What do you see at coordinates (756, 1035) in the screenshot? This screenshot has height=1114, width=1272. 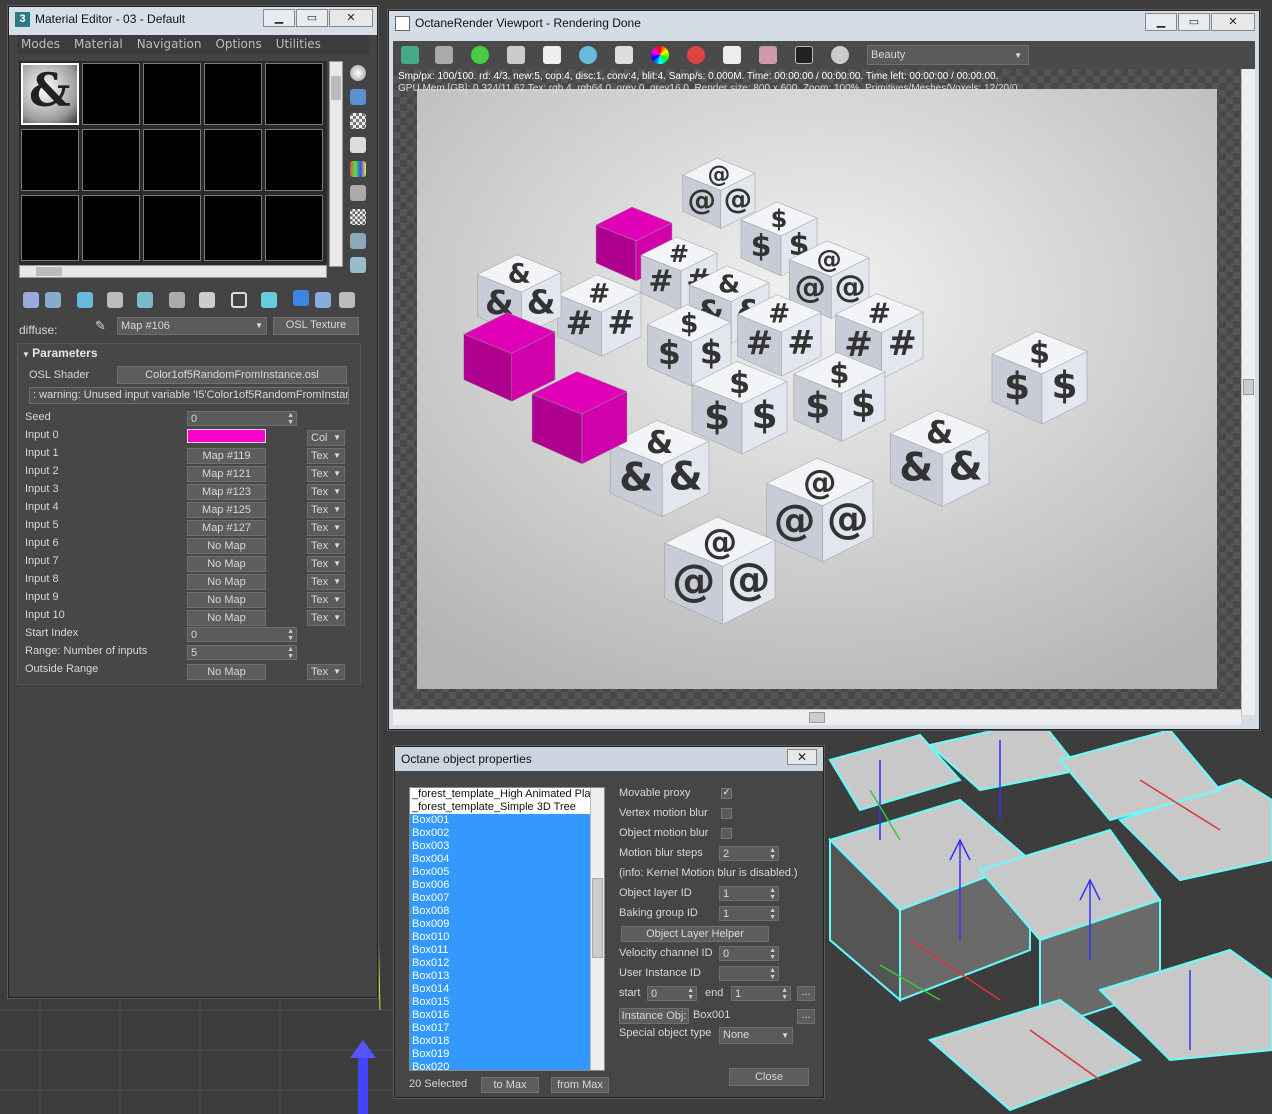 I see `special-object-type-dropdown: None ▼` at bounding box center [756, 1035].